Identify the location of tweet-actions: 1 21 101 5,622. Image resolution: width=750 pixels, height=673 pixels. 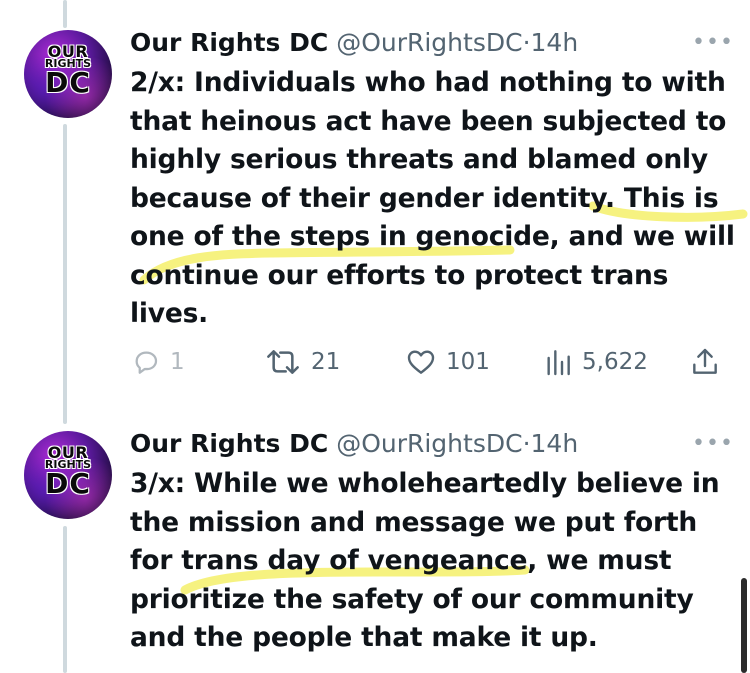
(430, 366).